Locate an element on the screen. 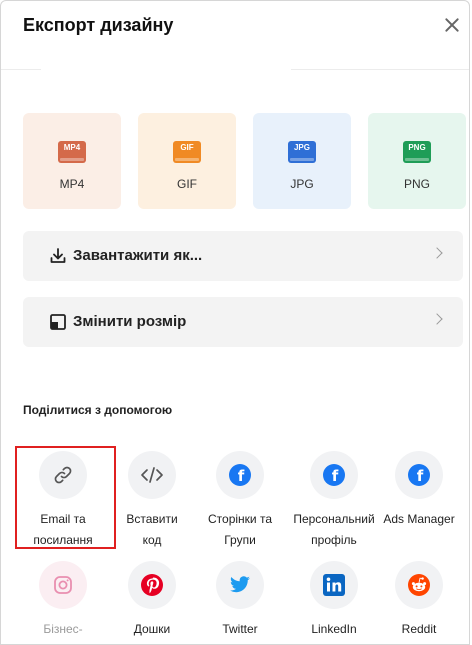 This screenshot has height=645, width=472. mp4-file-icon: MP4 is located at coordinates (72, 152).